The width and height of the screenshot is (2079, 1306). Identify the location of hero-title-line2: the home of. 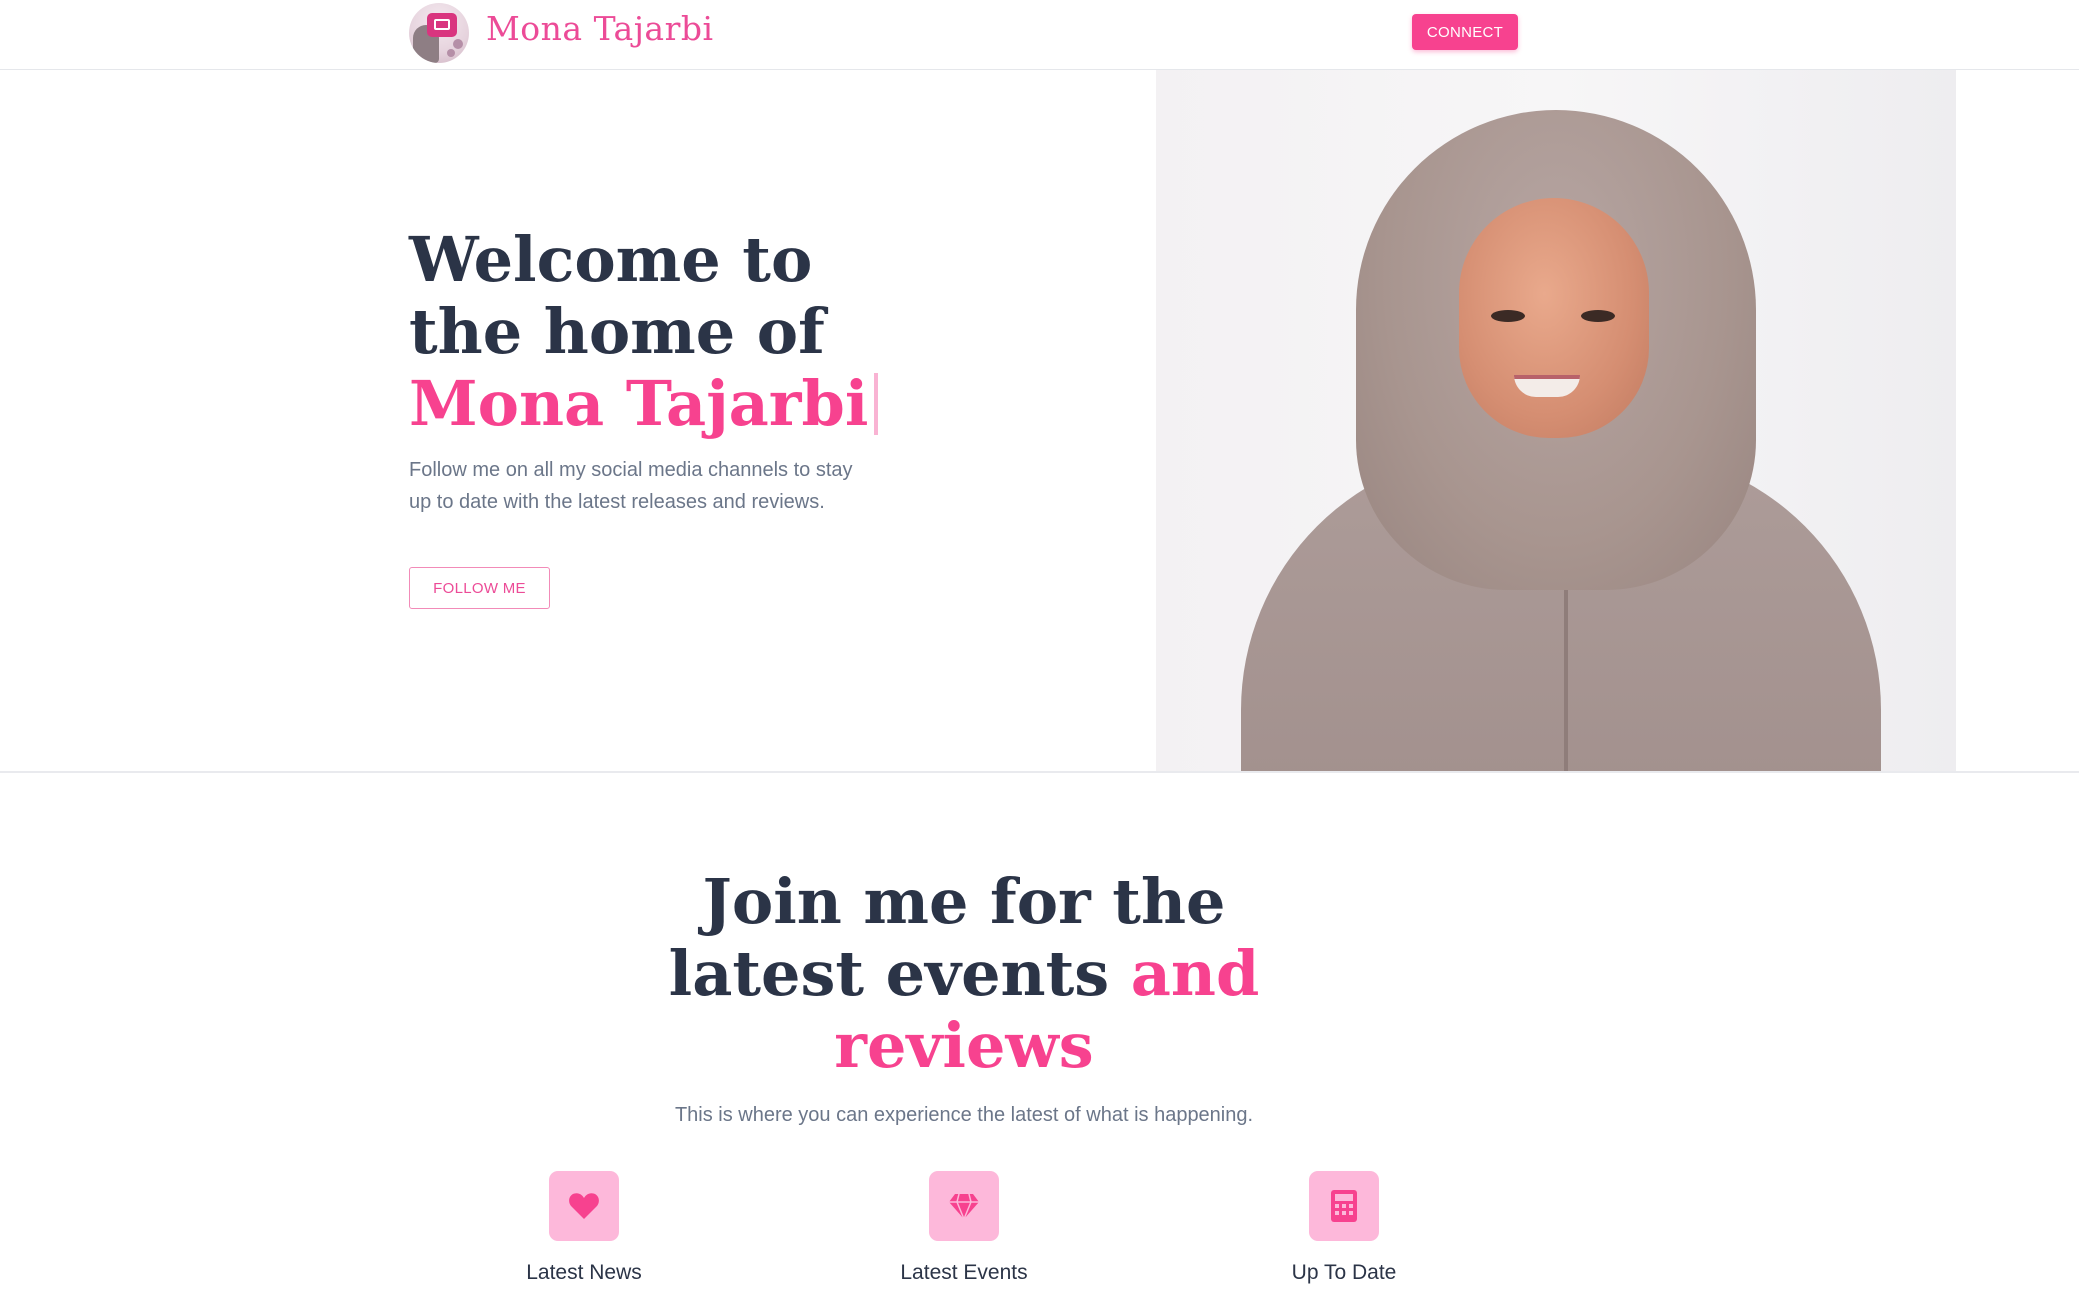
(617, 331).